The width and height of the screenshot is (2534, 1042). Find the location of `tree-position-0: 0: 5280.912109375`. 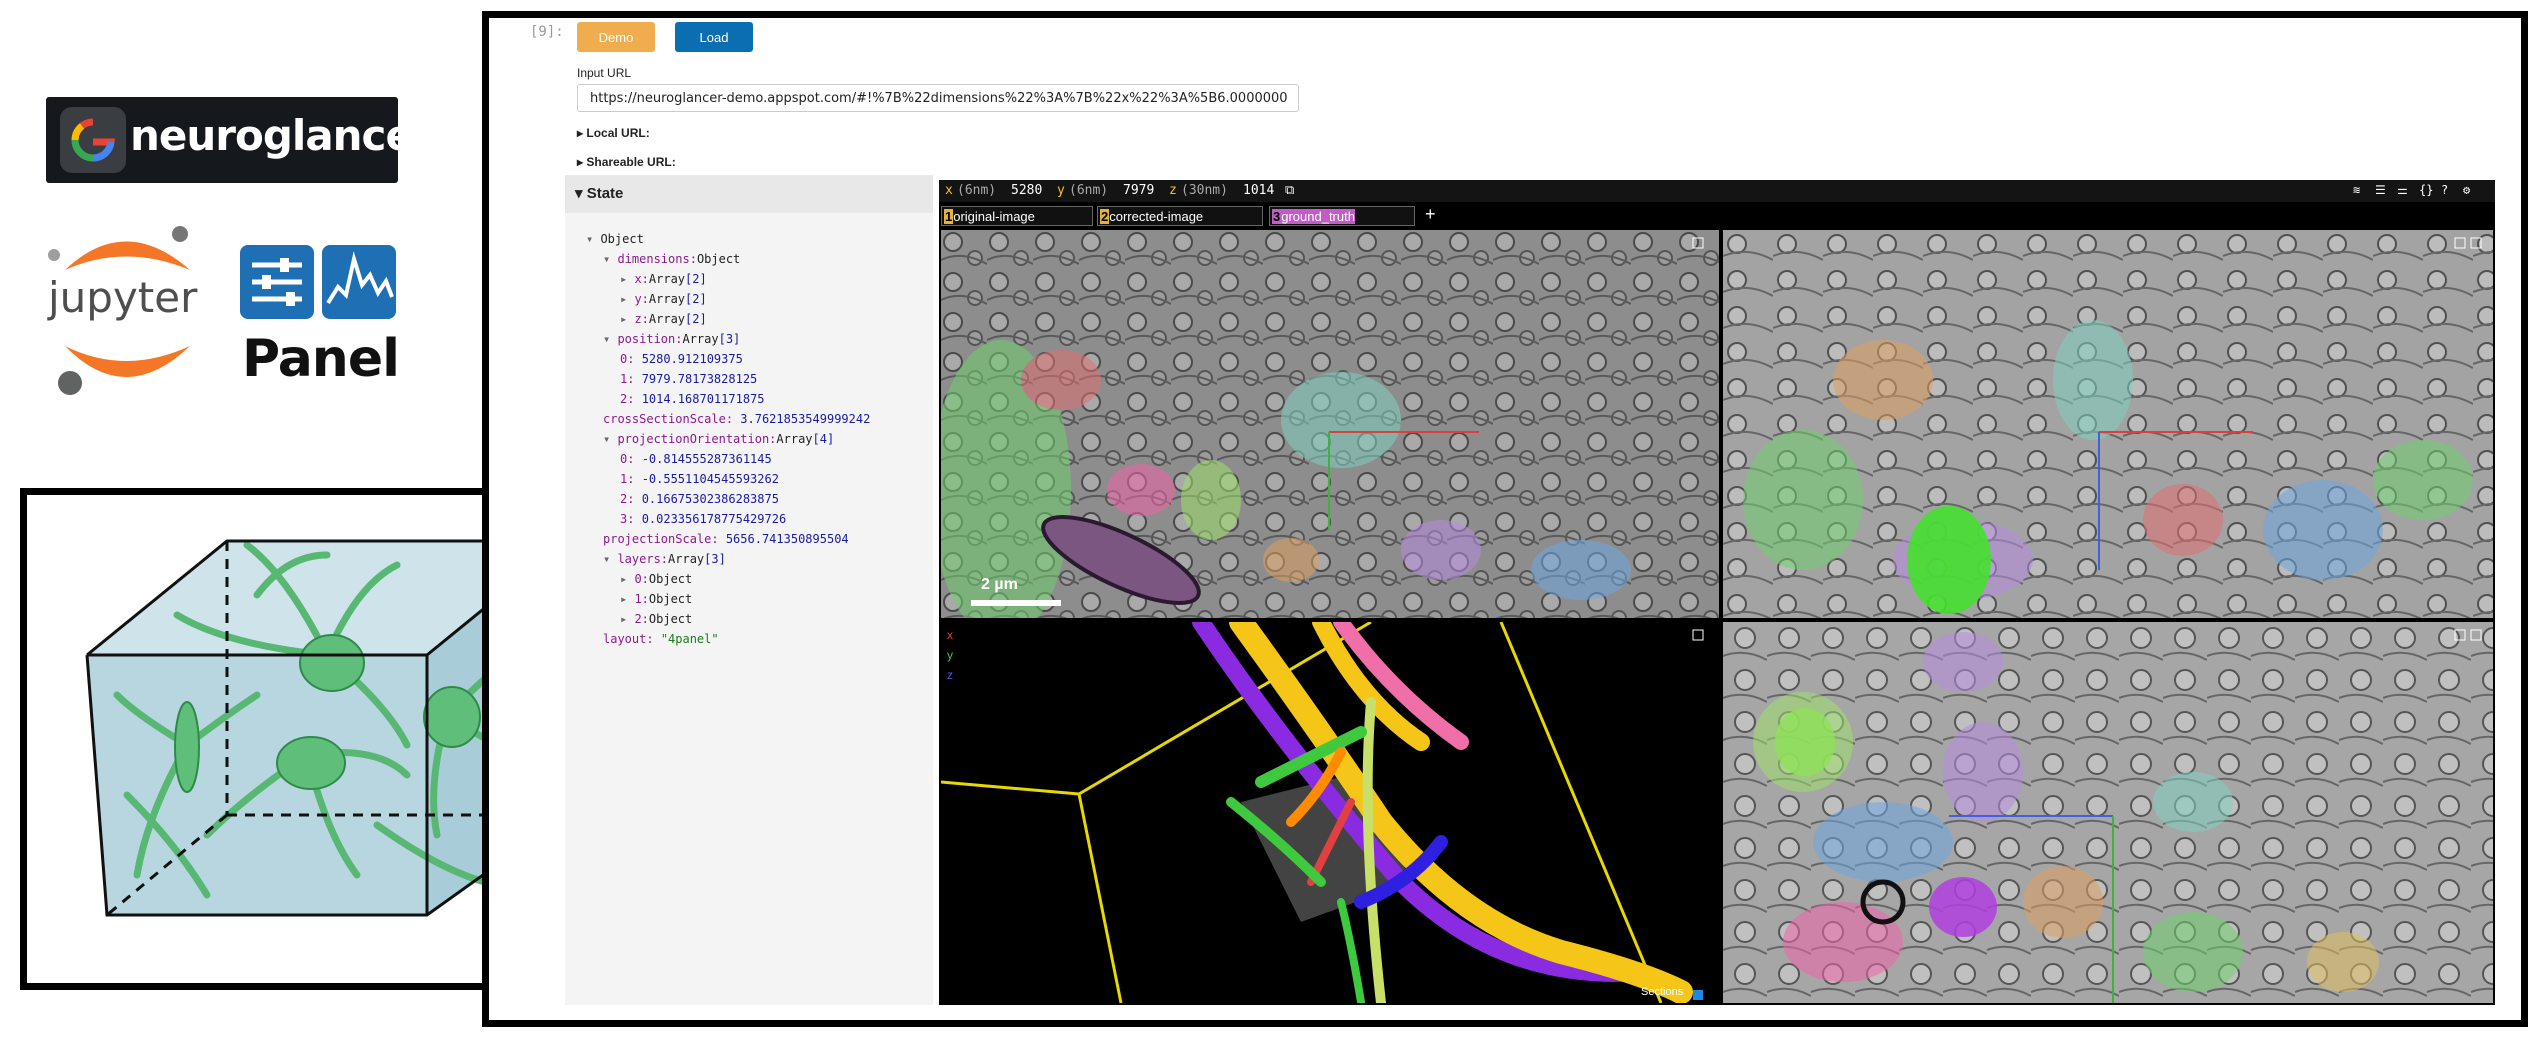

tree-position-0: 0: 5280.912109375 is located at coordinates (681, 359).